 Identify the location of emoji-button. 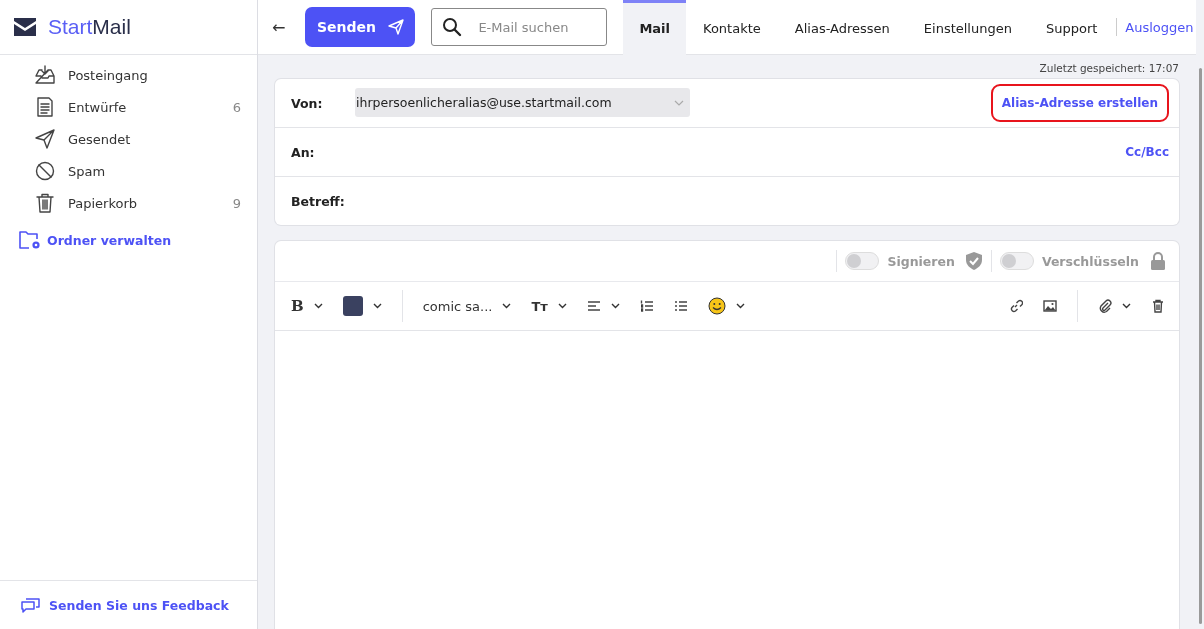
(726, 306).